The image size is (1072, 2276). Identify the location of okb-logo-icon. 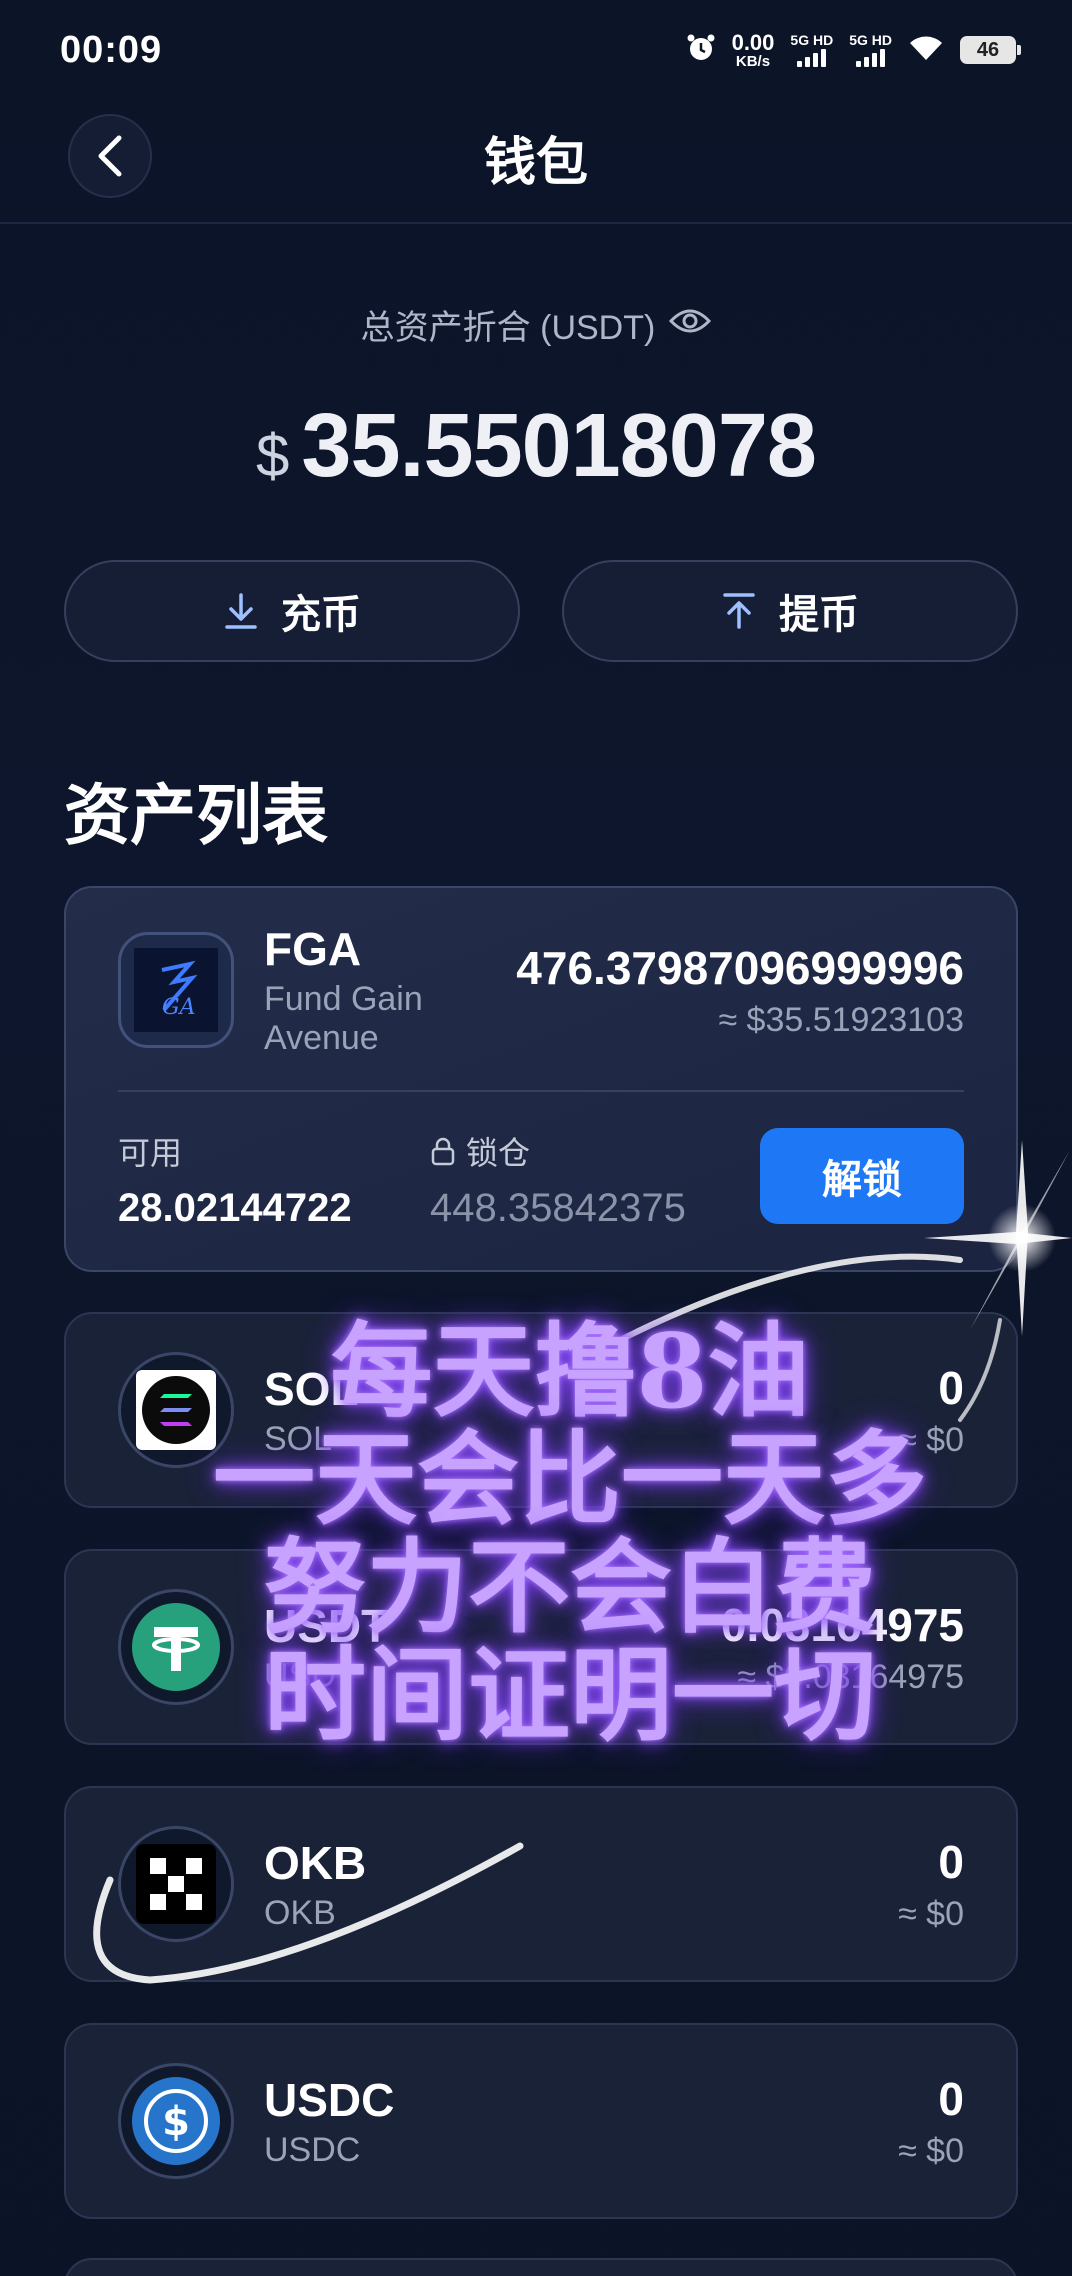
(176, 1884).